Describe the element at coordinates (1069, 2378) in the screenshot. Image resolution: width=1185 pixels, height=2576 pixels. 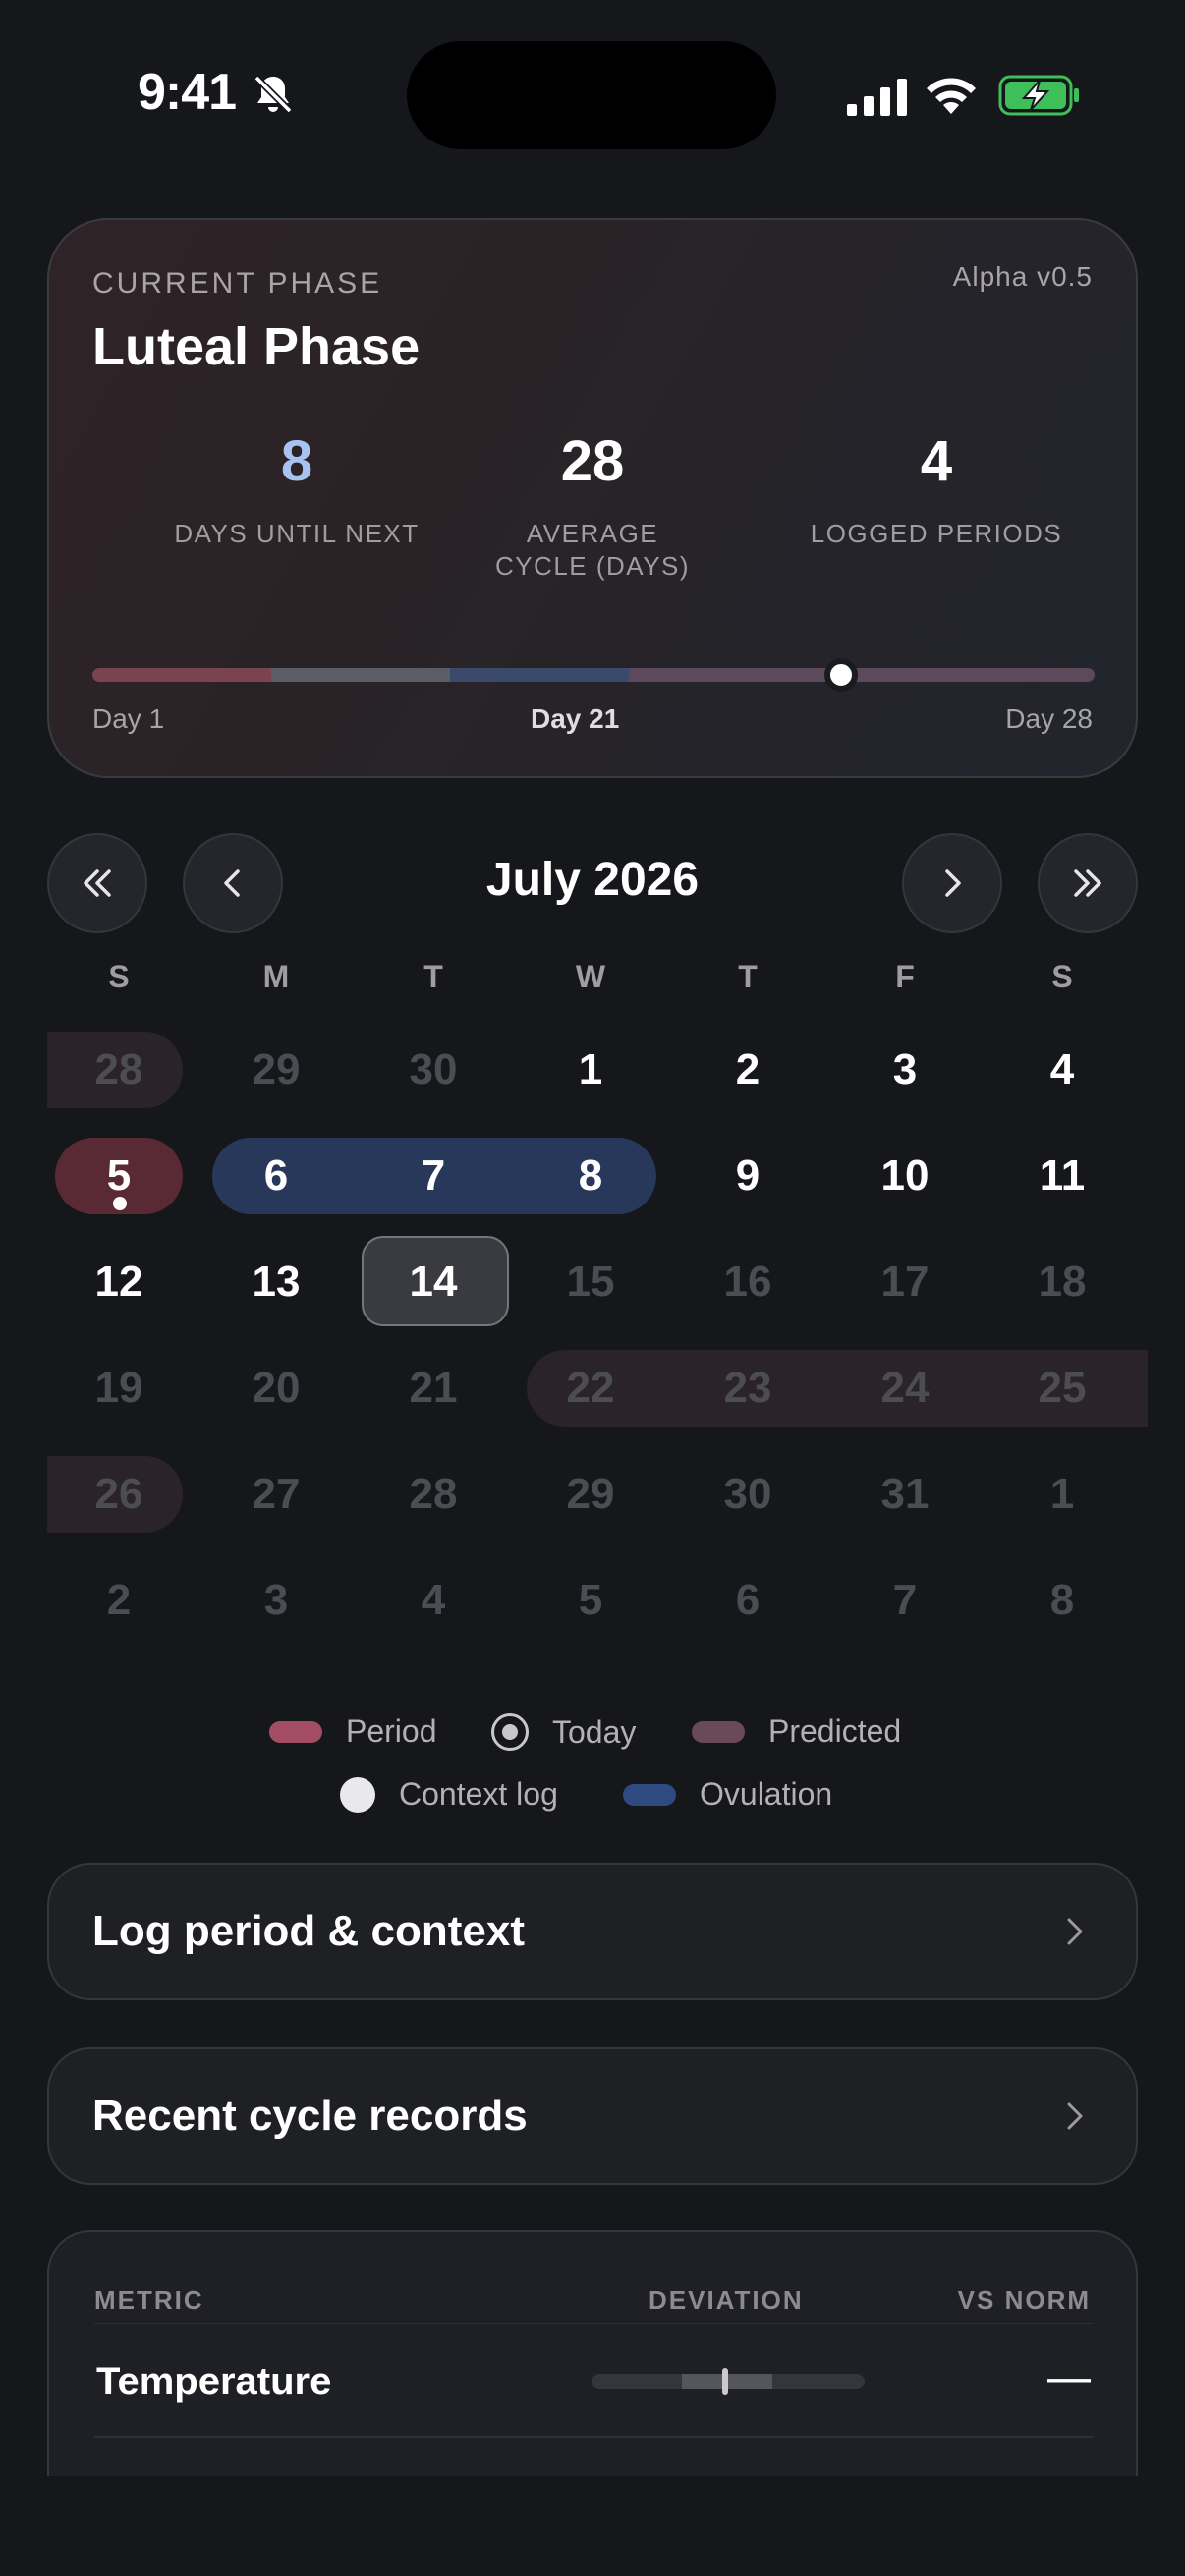
I see `metric-vs-norm: —` at that location.